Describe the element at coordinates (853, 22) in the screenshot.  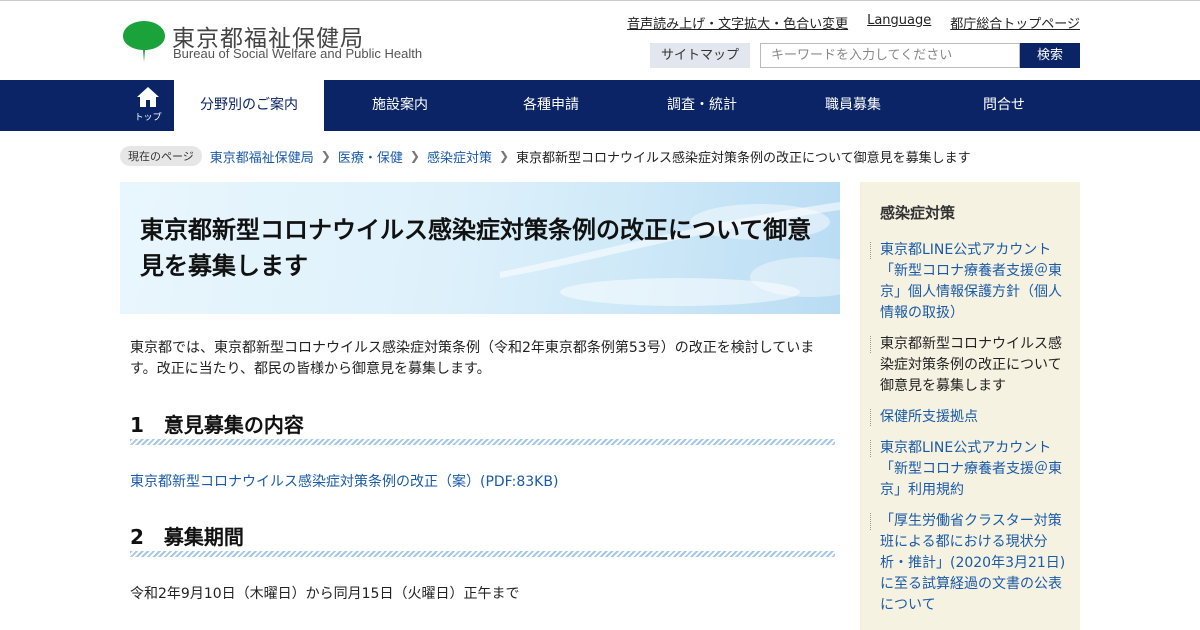
I see `utility-links: 音声読み上げ・文字拡大・色合い変更 Language 都庁総合トップページ` at that location.